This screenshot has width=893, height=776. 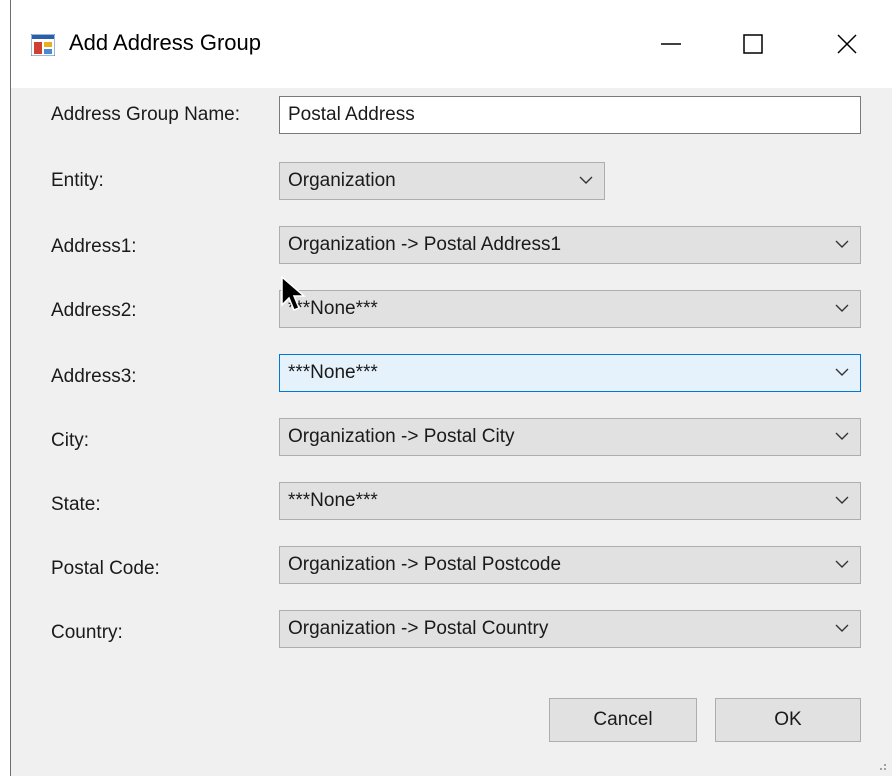 What do you see at coordinates (425, 244) in the screenshot?
I see `address1-value: Organization -> Postal Address1` at bounding box center [425, 244].